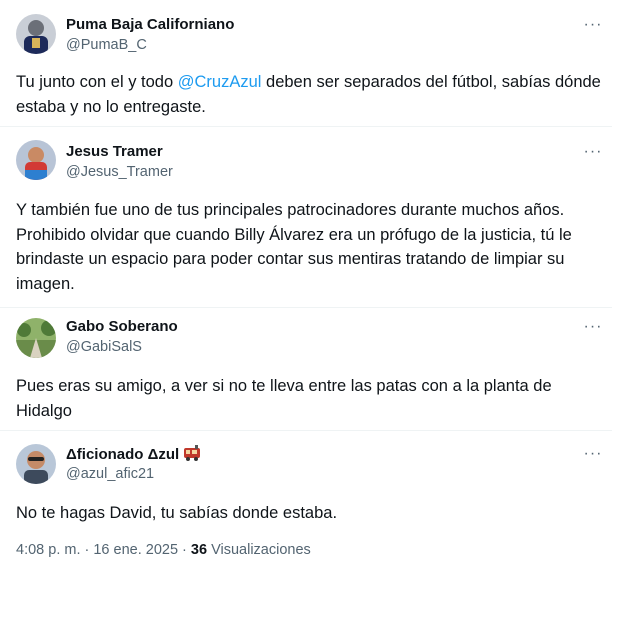 The height and width of the screenshot is (620, 620). What do you see at coordinates (106, 45) in the screenshot?
I see `author-handle: @PumaB_C` at bounding box center [106, 45].